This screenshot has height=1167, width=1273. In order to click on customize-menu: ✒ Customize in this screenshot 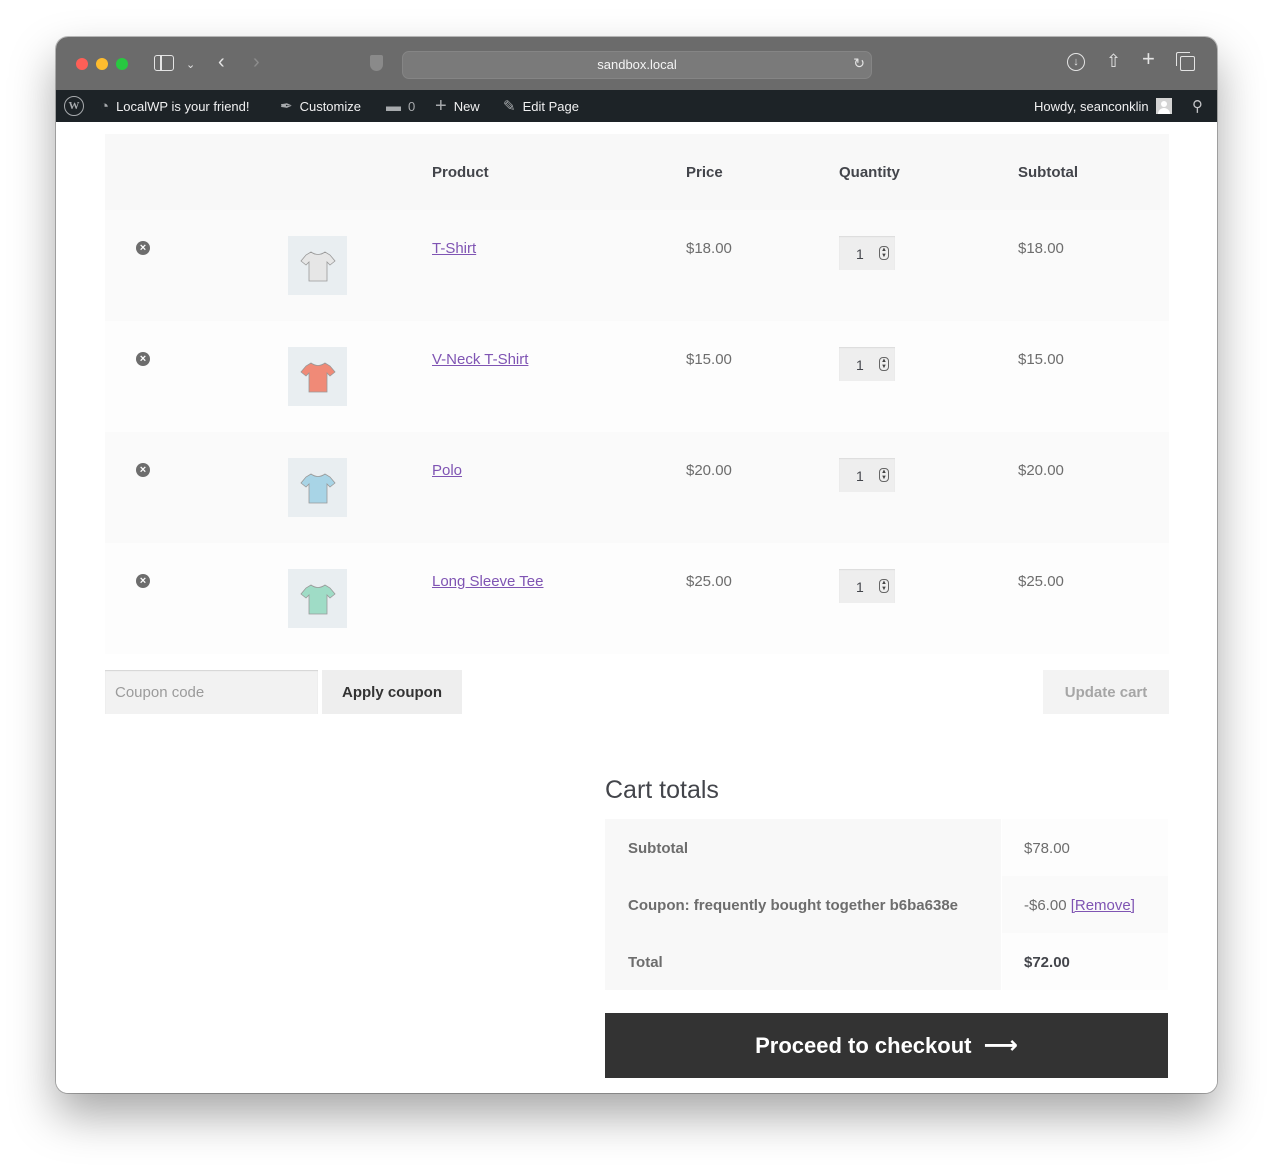, I will do `click(320, 106)`.